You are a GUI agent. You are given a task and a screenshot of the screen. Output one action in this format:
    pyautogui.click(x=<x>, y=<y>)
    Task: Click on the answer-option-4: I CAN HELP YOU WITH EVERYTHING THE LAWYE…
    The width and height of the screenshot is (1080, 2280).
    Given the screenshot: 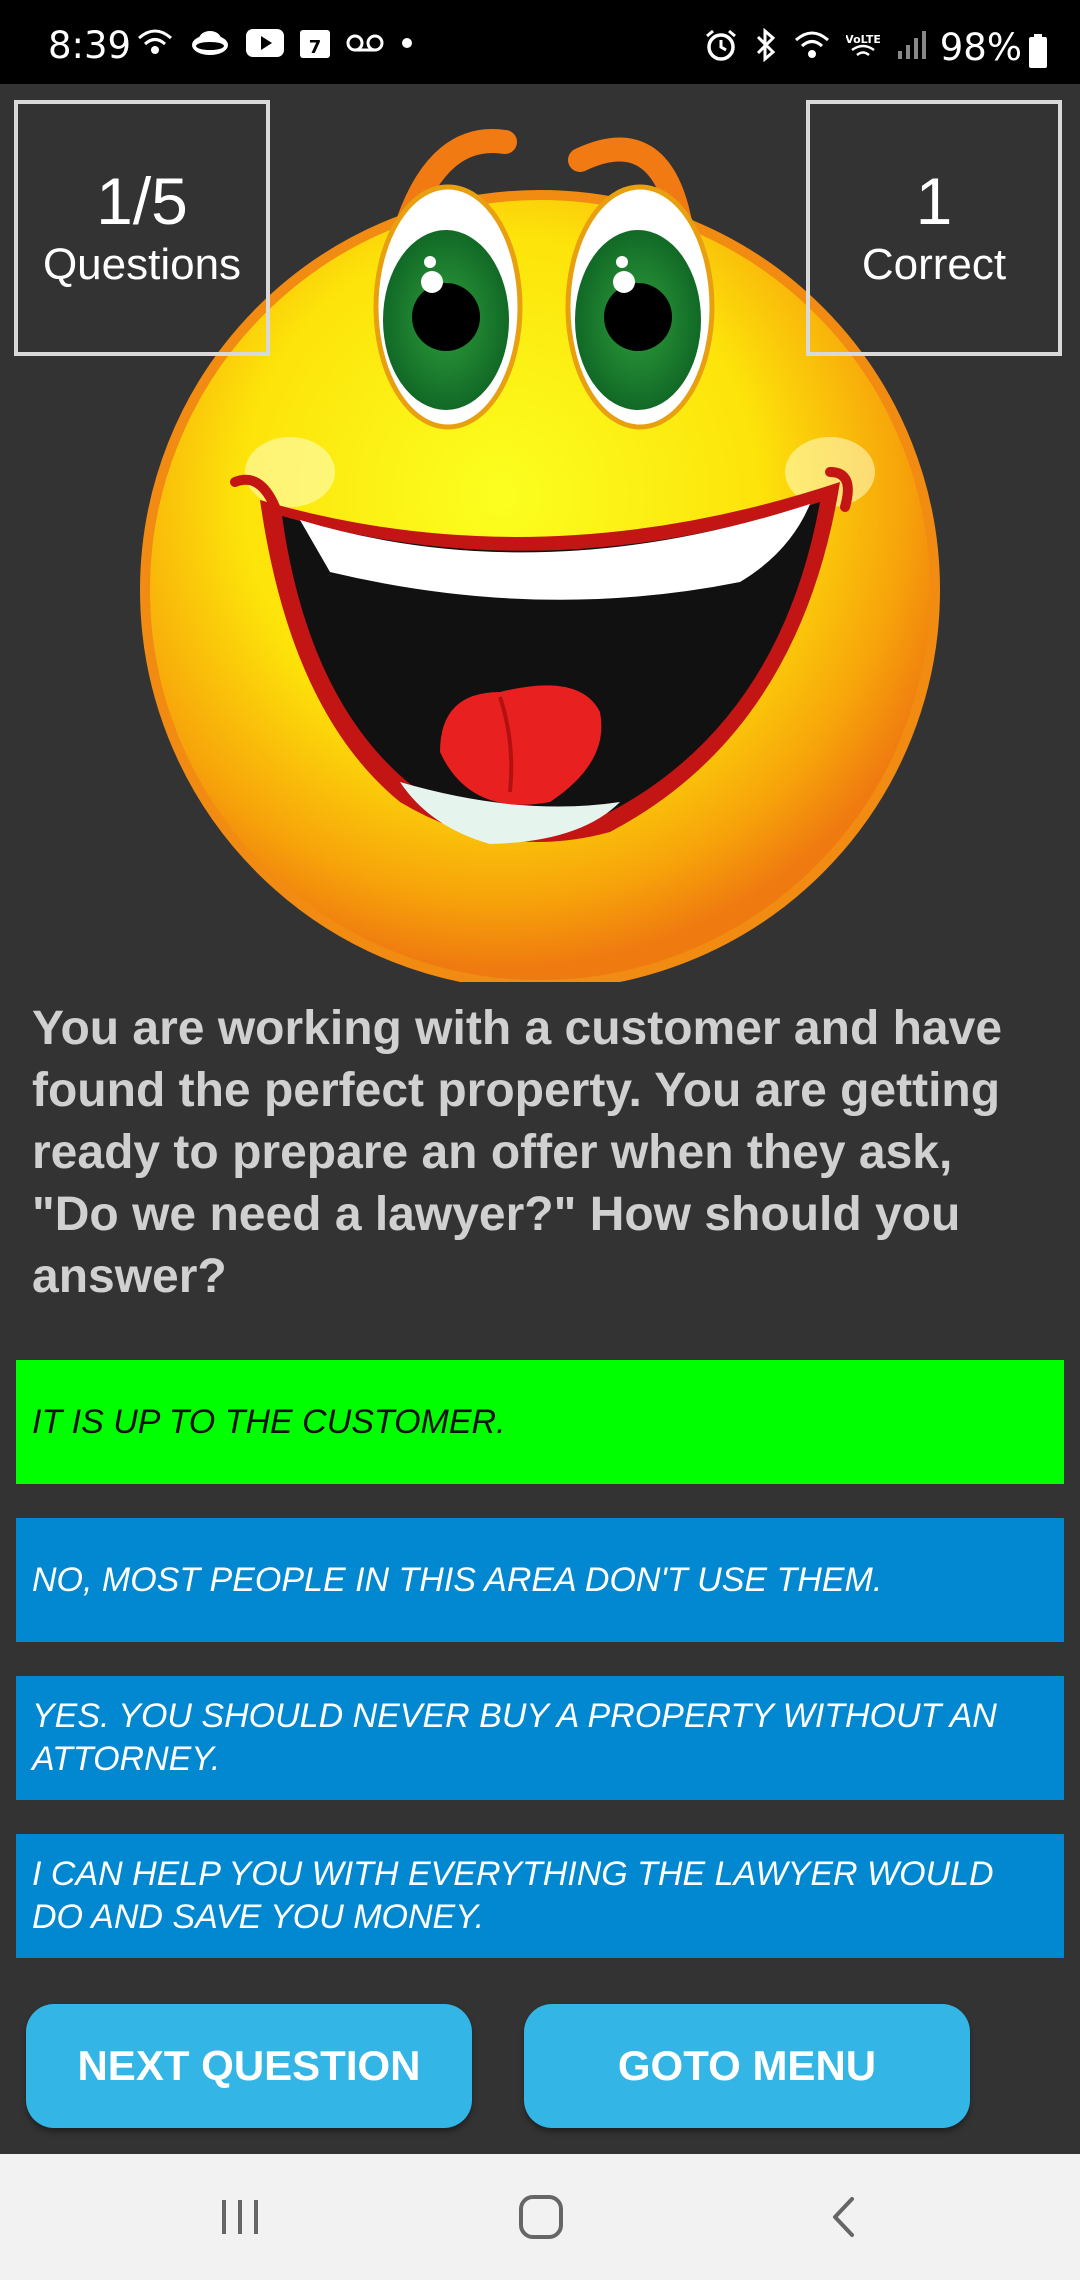 What is the action you would take?
    pyautogui.click(x=540, y=1896)
    